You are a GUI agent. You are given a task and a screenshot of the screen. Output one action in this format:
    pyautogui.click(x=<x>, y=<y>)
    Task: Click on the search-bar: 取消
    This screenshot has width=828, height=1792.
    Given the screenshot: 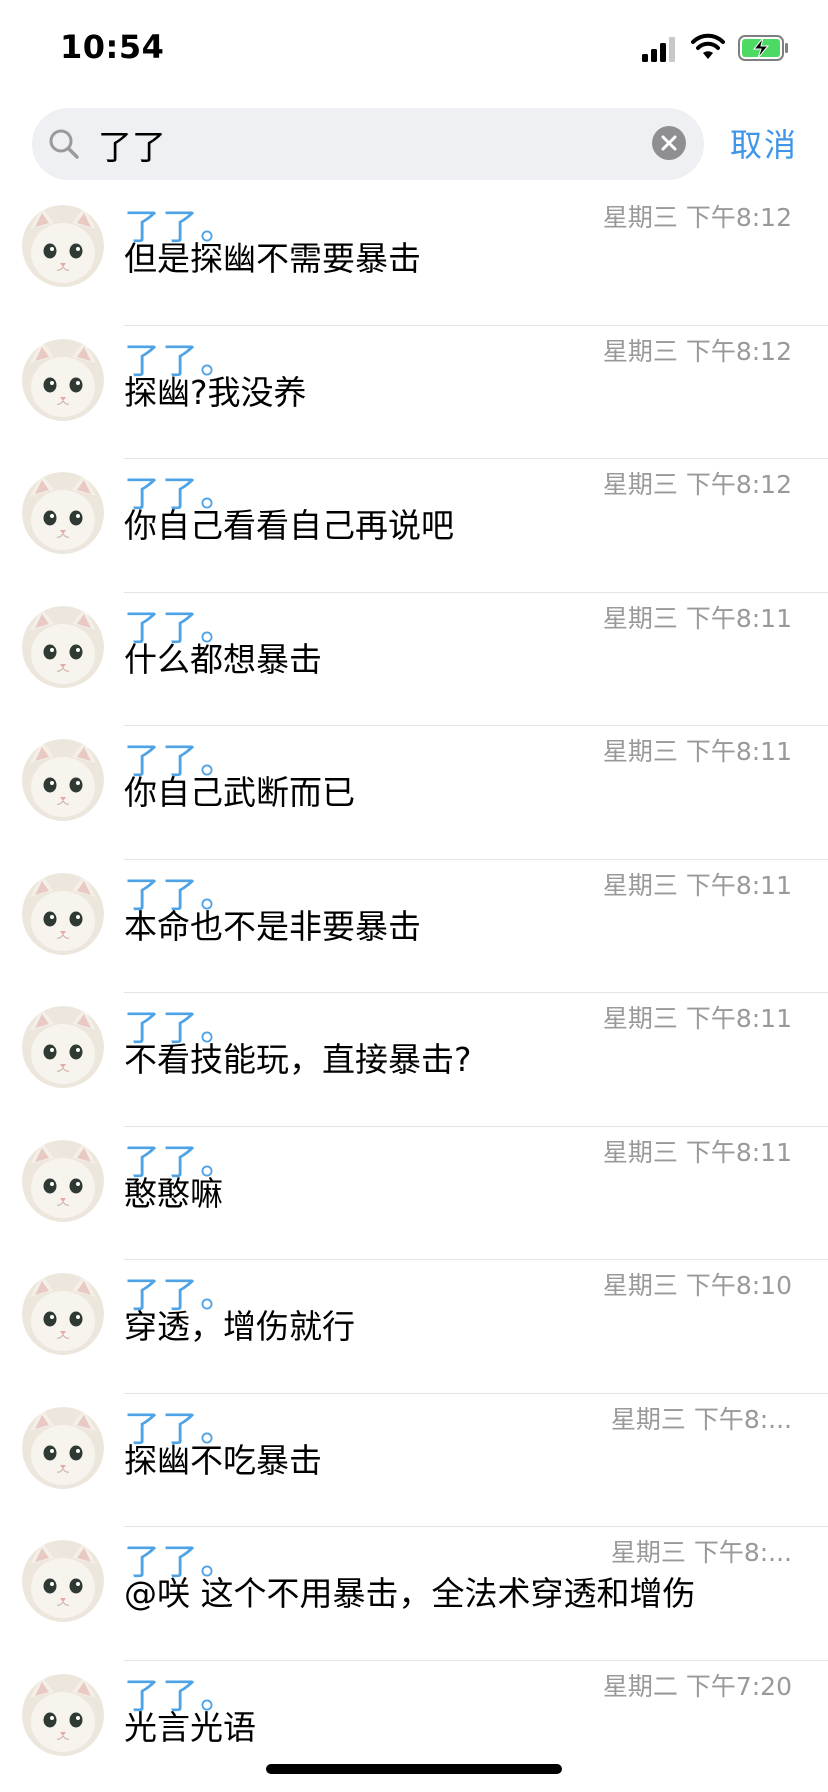 What is the action you would take?
    pyautogui.click(x=414, y=144)
    